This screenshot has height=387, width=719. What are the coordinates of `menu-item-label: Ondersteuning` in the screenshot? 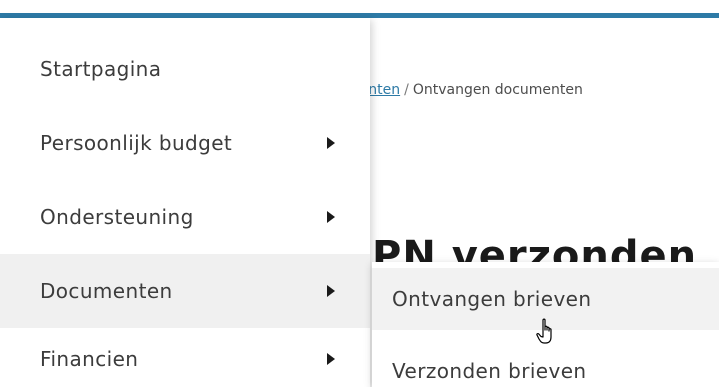 It's located at (117, 217).